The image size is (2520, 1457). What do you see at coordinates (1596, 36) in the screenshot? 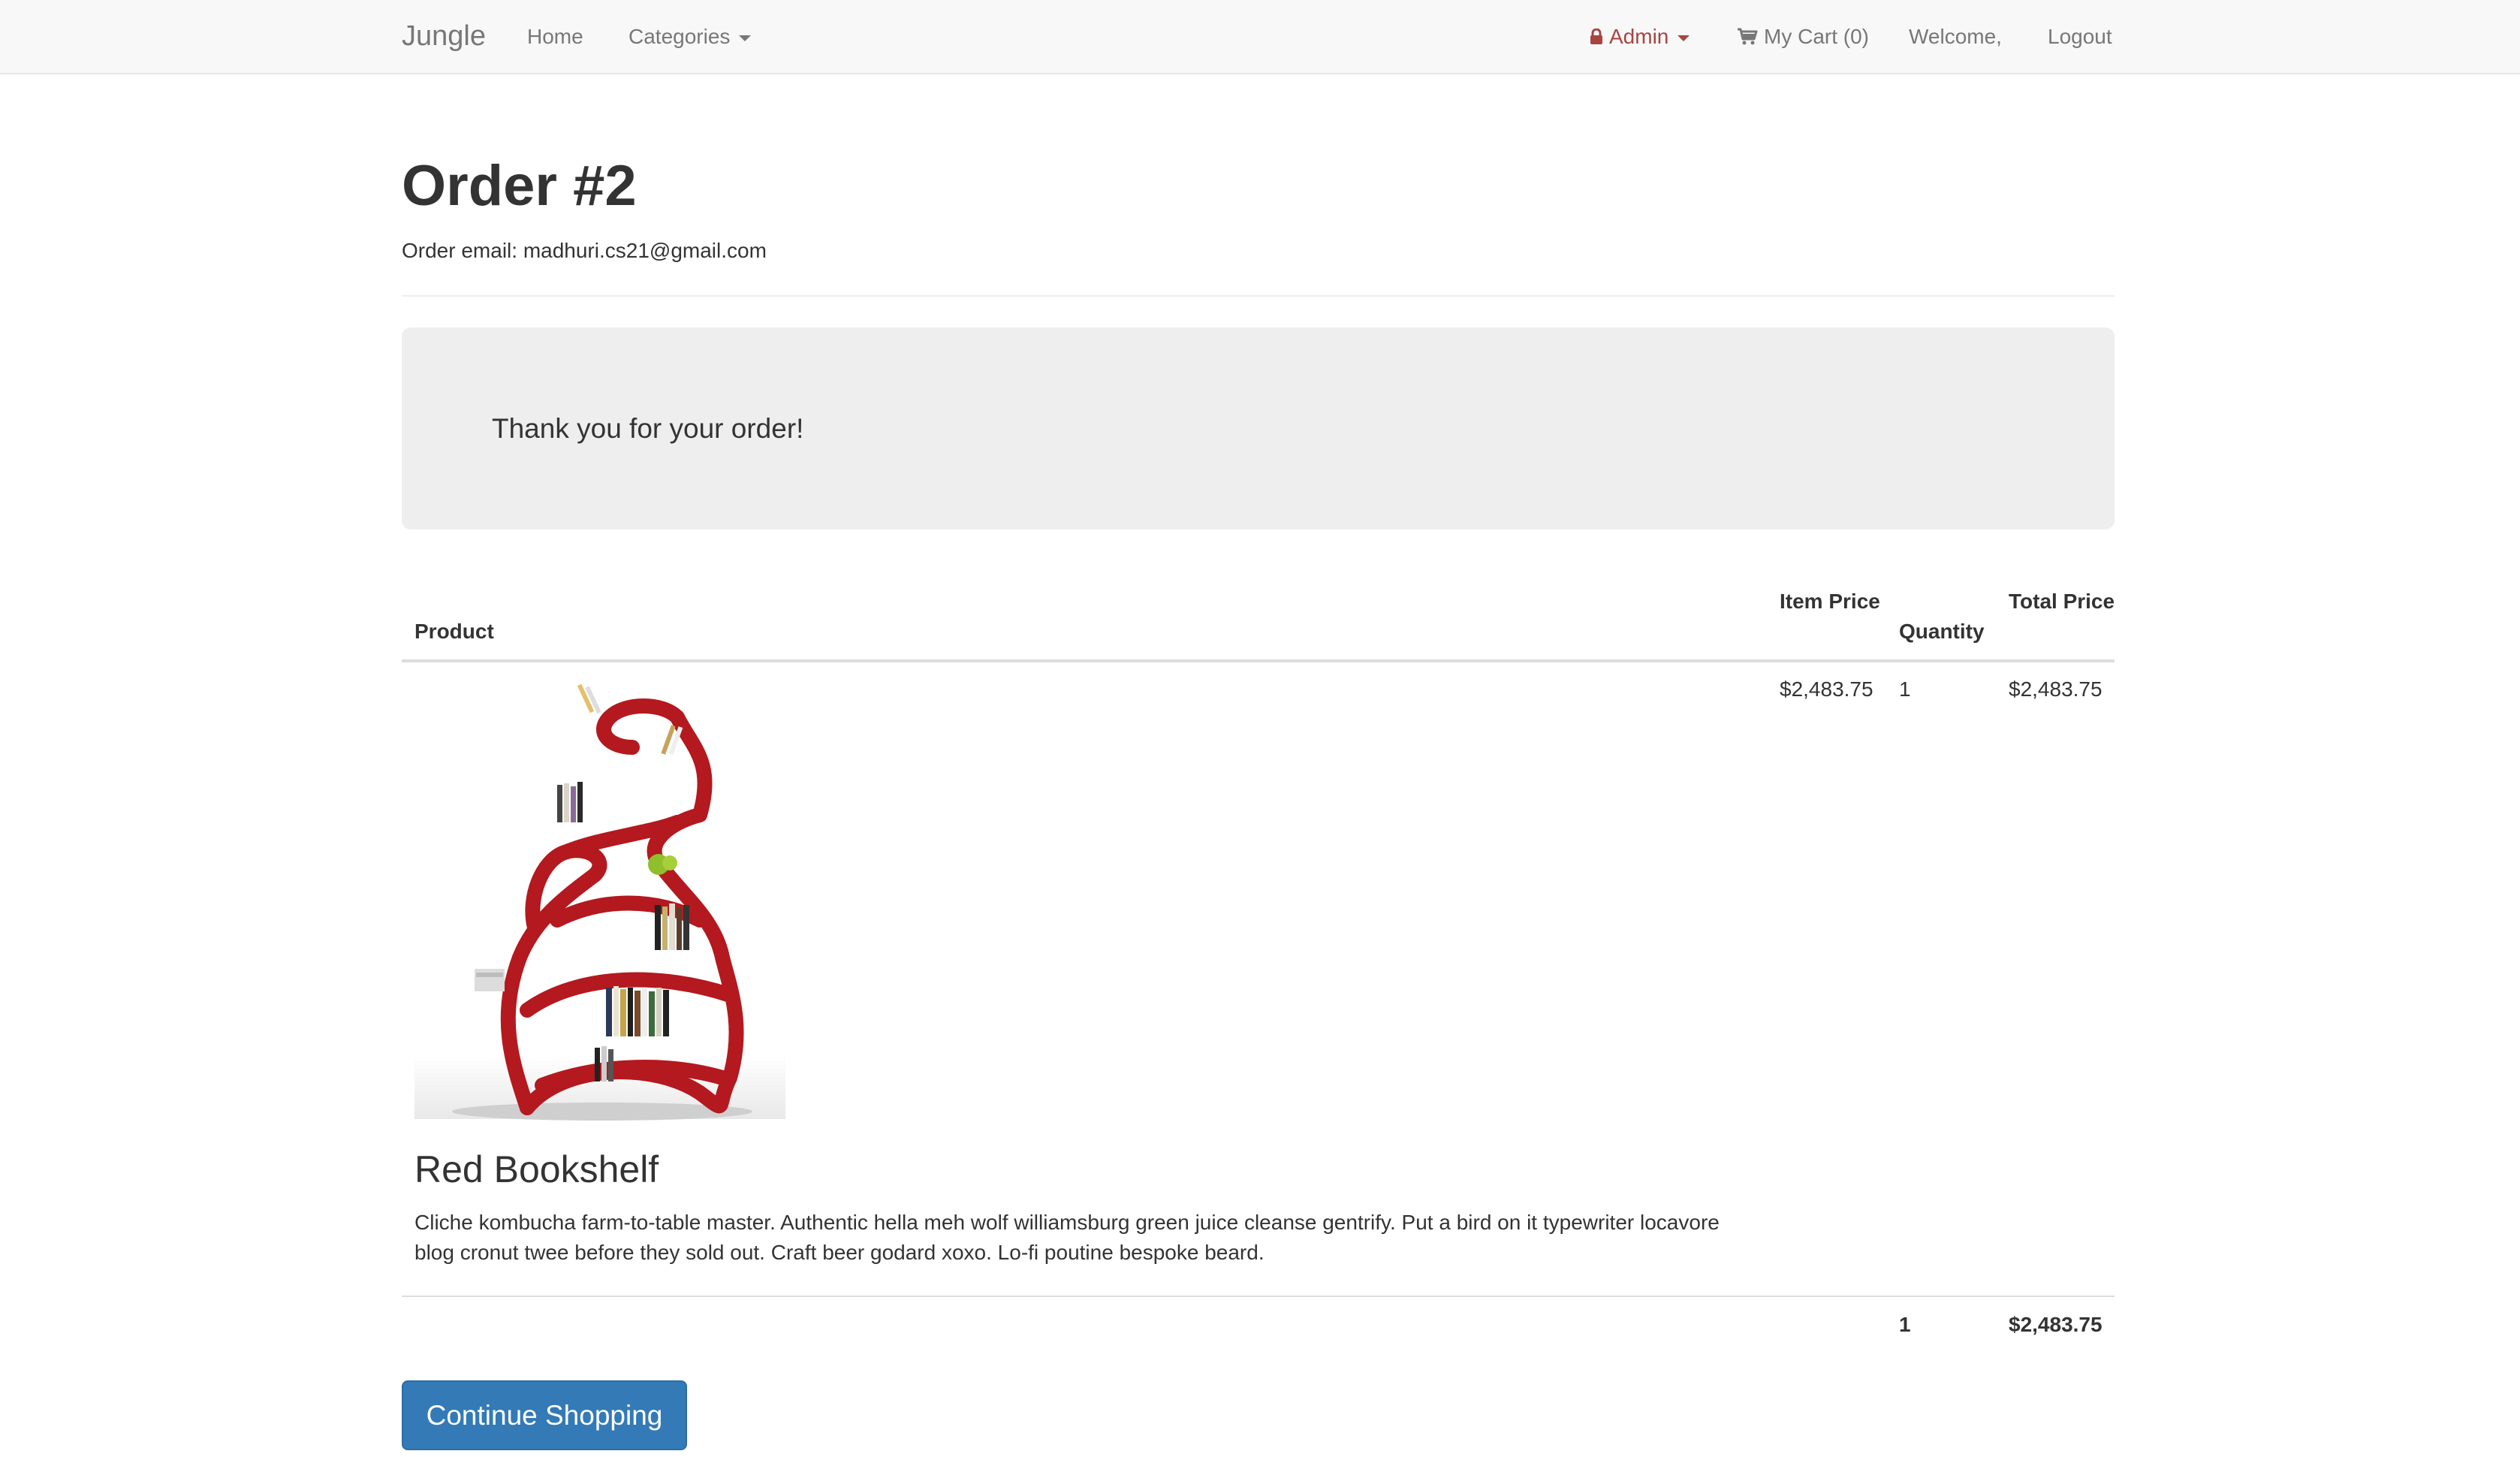
I see `lock-icon` at bounding box center [1596, 36].